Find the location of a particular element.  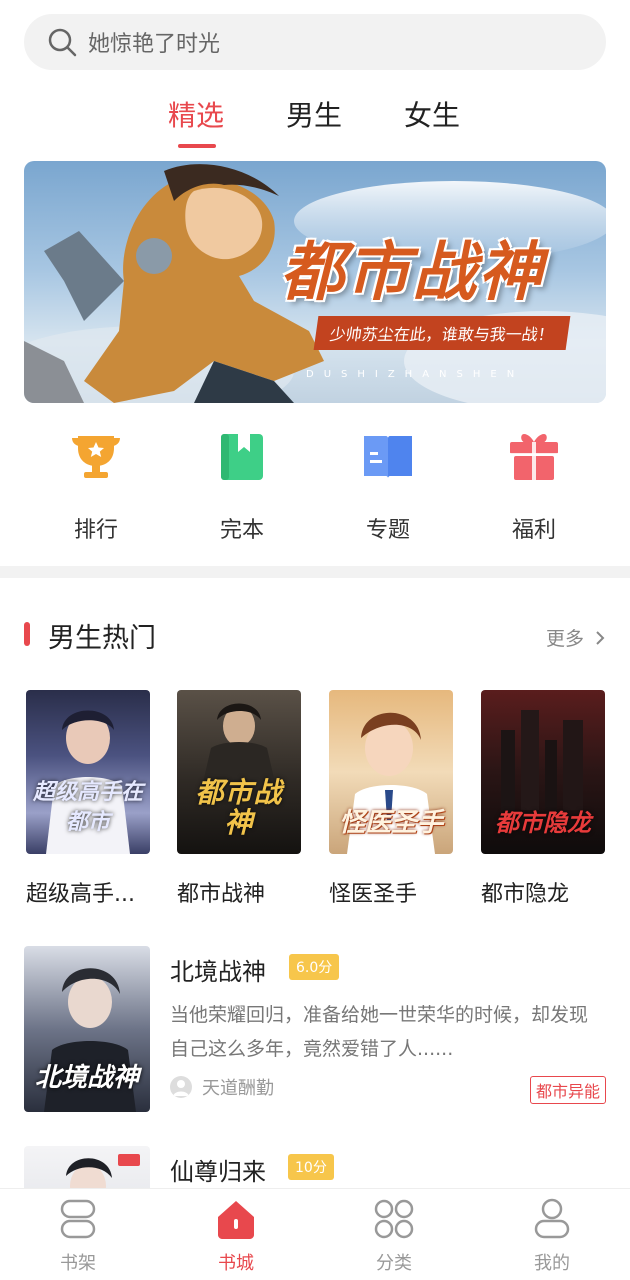

list-item: 仙尊归来 10分 is located at coordinates (315, 1167).